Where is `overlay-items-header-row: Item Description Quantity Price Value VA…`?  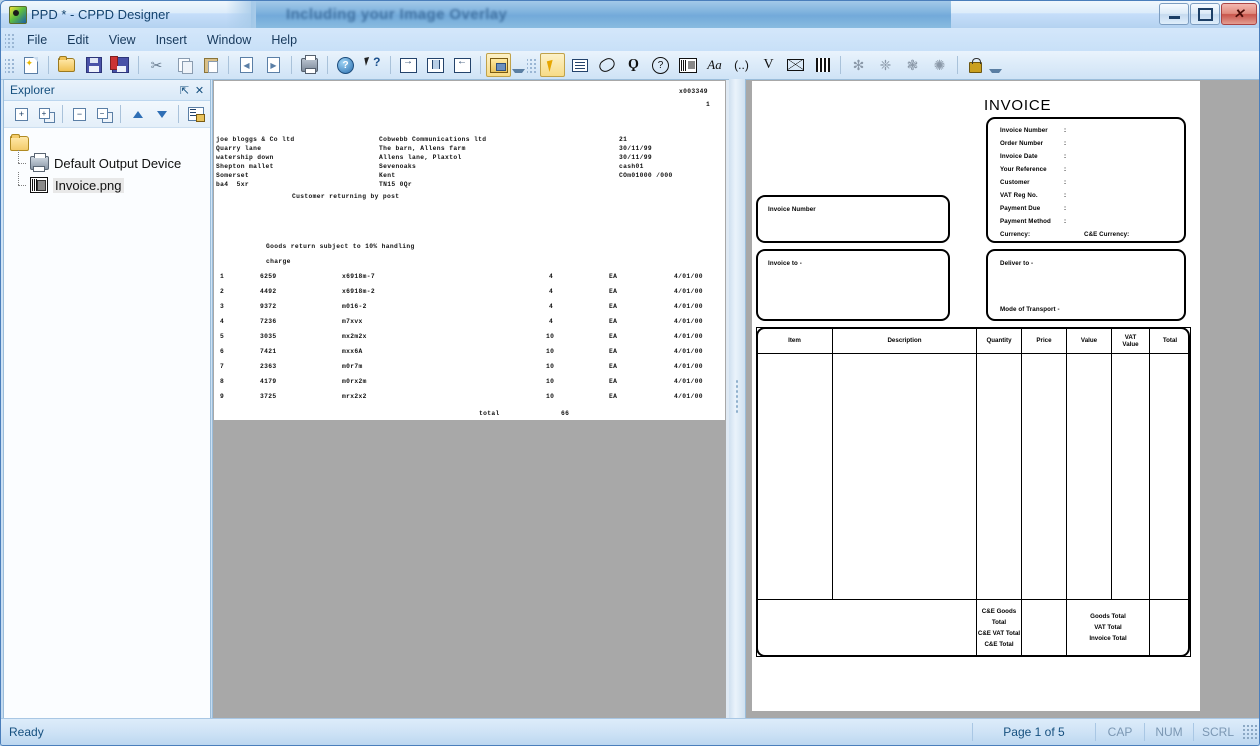 overlay-items-header-row: Item Description Quantity Price Value VA… is located at coordinates (973, 340).